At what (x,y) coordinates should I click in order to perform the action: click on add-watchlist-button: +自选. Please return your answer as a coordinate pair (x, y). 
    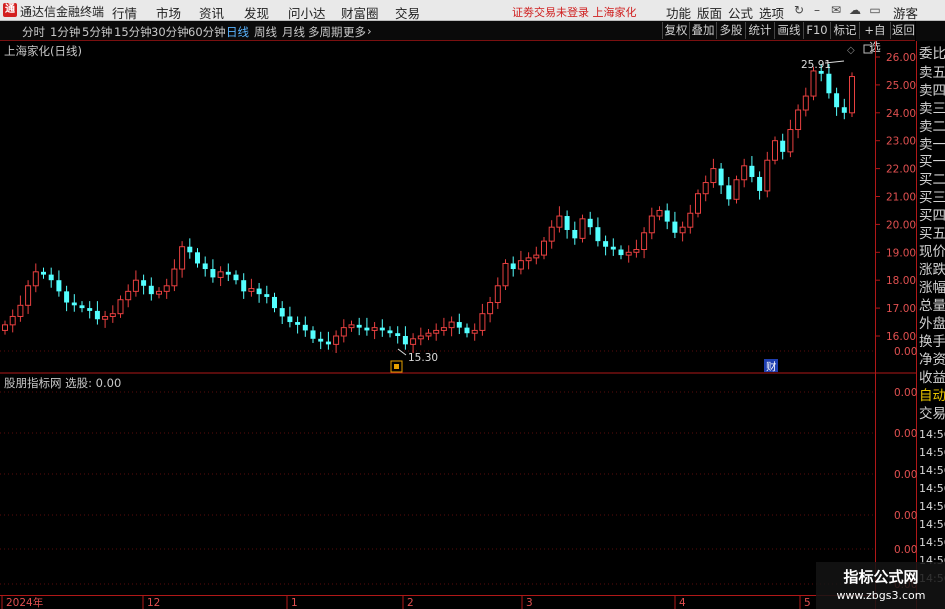
    Looking at the image, I should click on (874, 38).